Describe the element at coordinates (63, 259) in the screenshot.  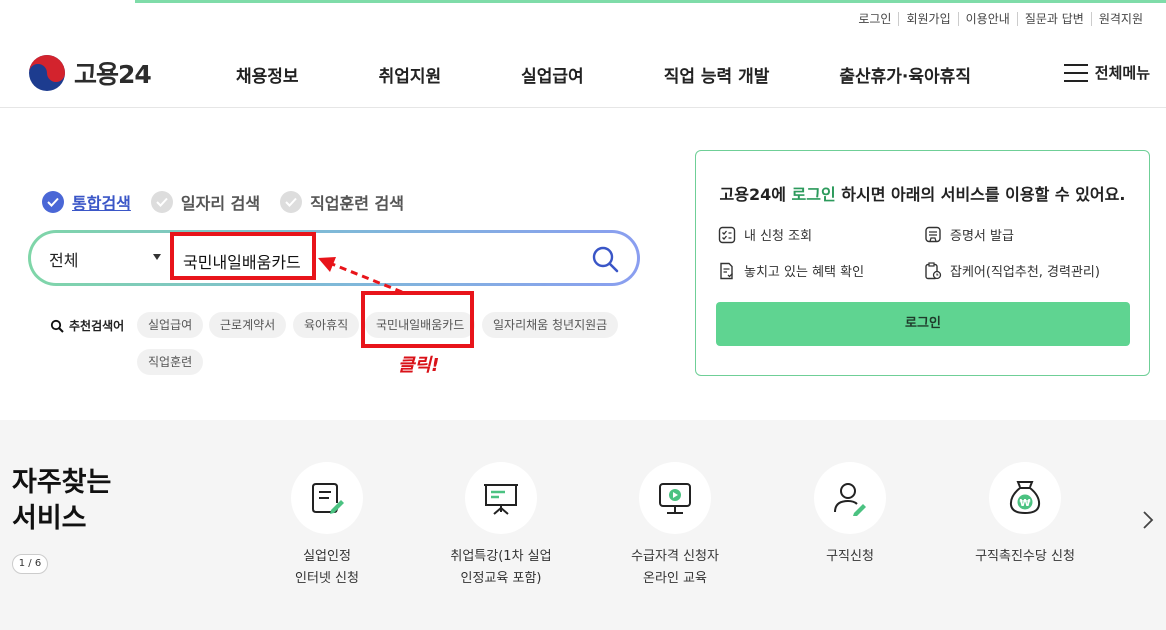
I see `search-scope-select: 전체` at that location.